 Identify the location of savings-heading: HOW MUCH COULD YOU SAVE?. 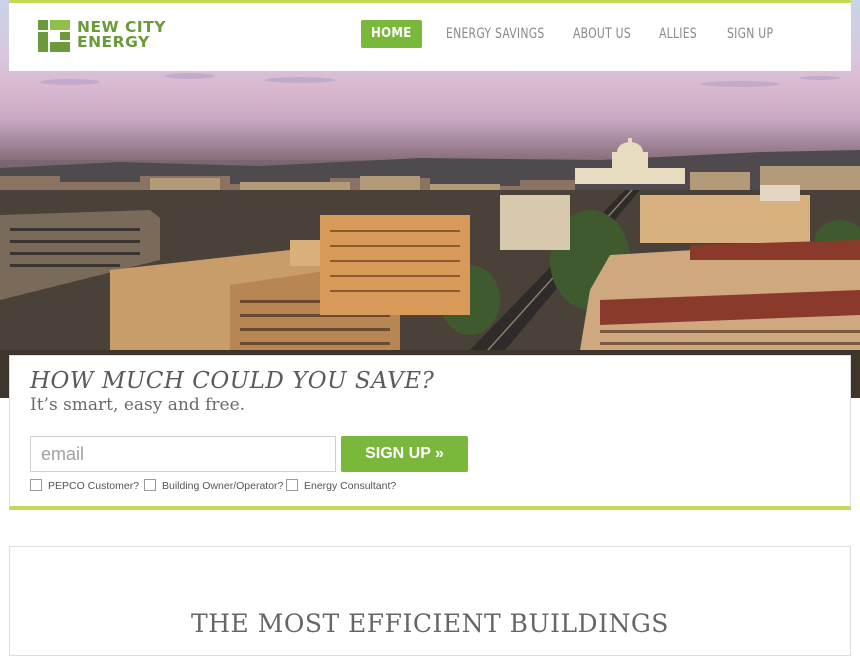
(232, 381).